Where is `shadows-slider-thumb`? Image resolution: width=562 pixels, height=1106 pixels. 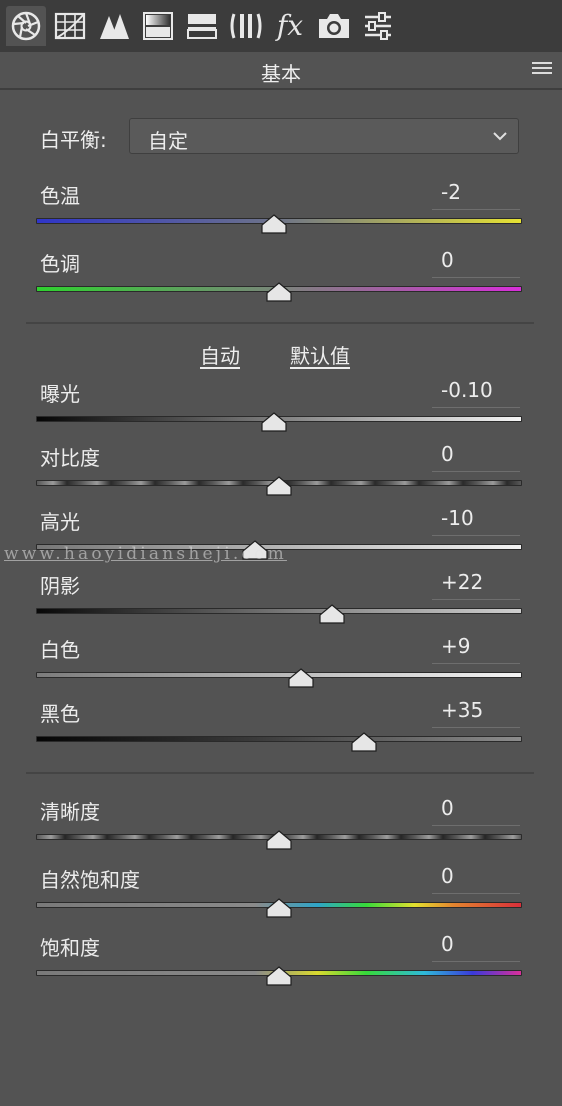
shadows-slider-thumb is located at coordinates (332, 614).